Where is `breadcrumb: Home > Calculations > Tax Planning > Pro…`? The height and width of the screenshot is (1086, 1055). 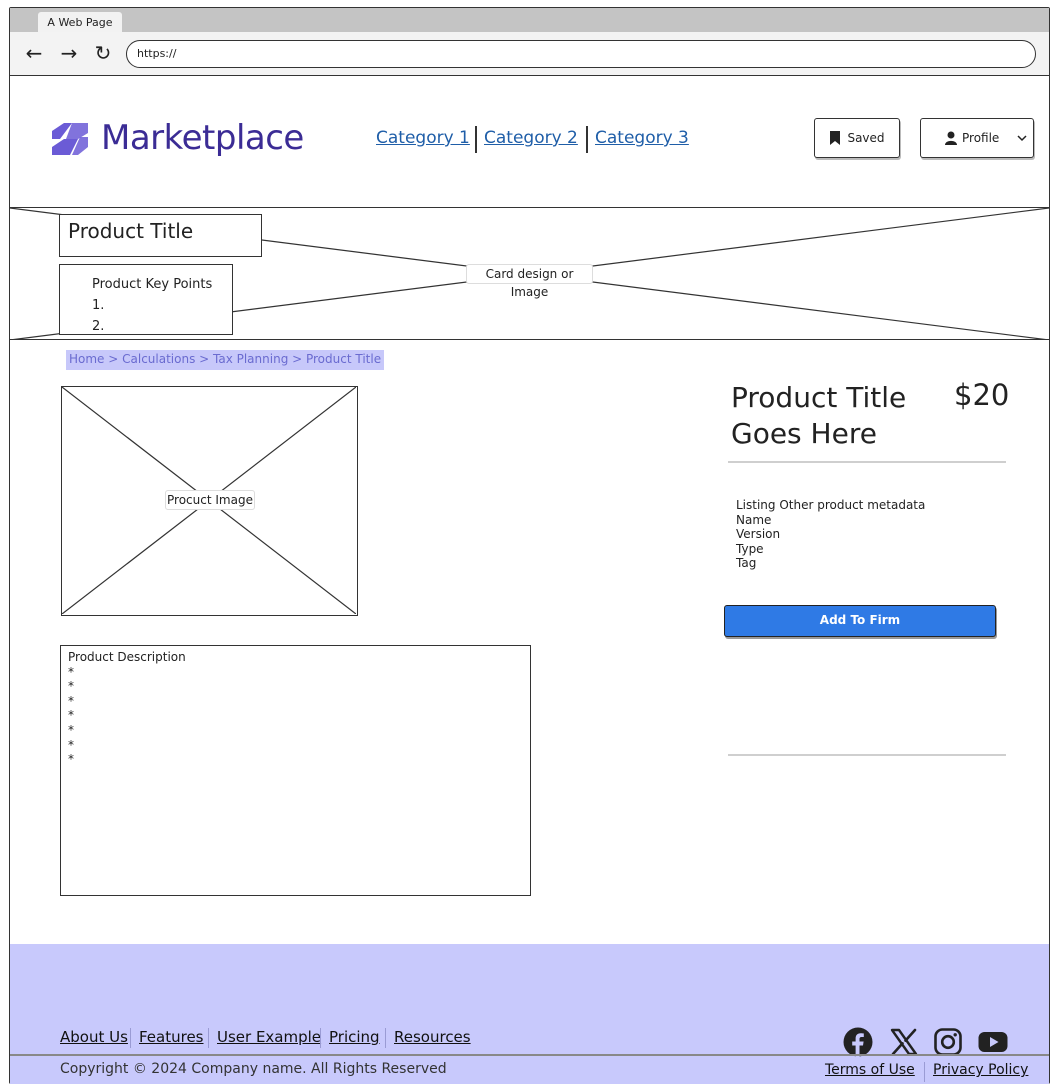
breadcrumb: Home > Calculations > Tax Planning > Pro… is located at coordinates (225, 360).